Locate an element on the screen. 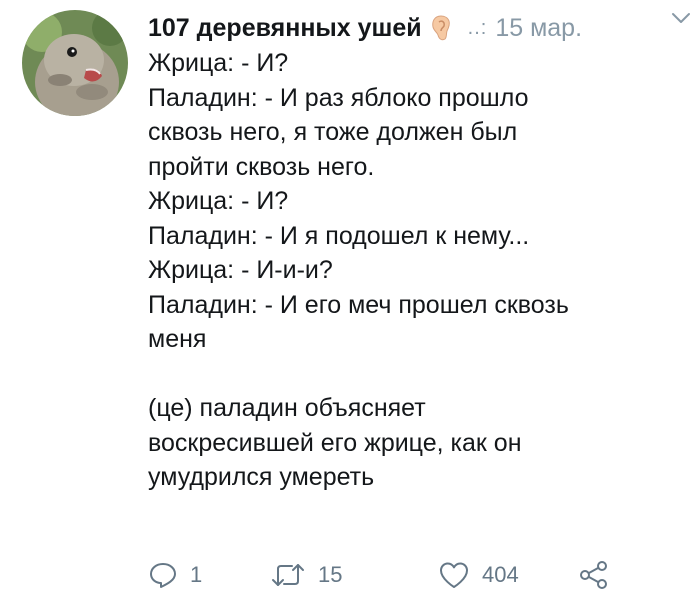 This screenshot has width=700, height=599. text-line: умудрился умереть is located at coordinates (261, 477).